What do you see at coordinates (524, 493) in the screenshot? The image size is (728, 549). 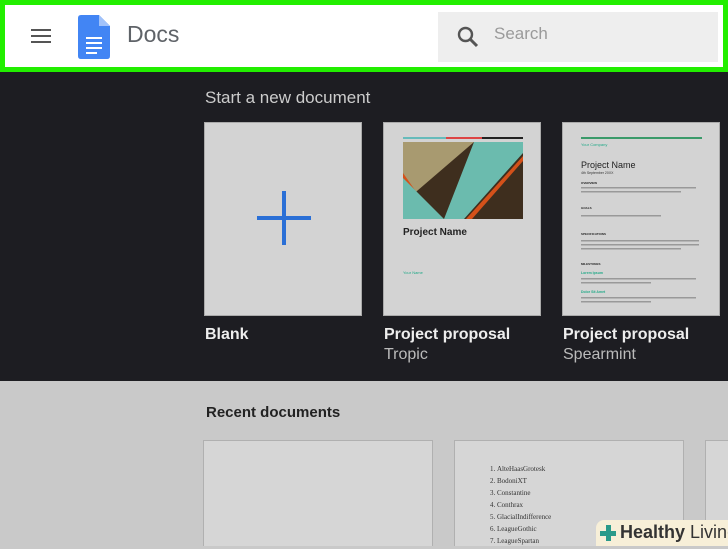 I see `list-item: Constantine` at bounding box center [524, 493].